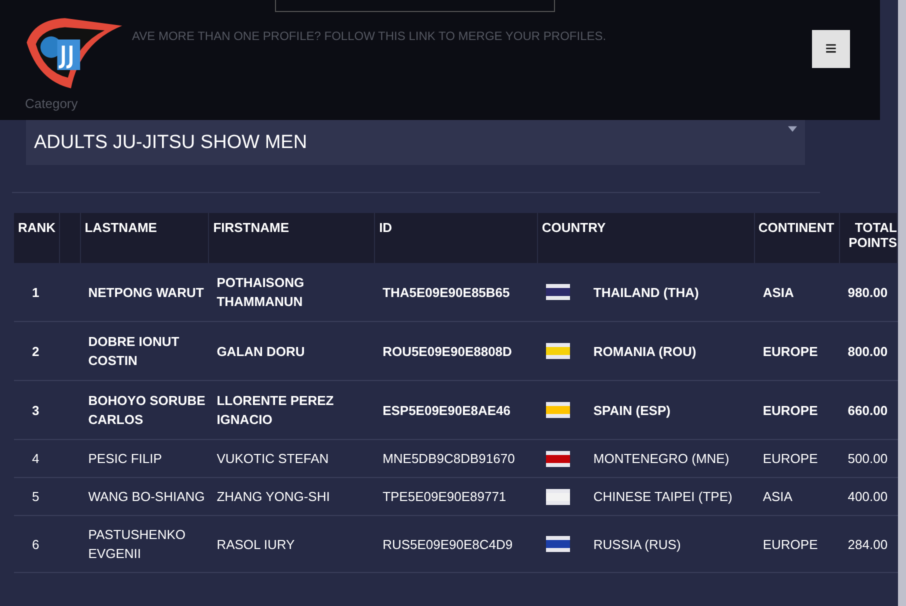 The width and height of the screenshot is (906, 606). What do you see at coordinates (272, 458) in the screenshot?
I see `firstname-cell: VUKOTIC STEFAN` at bounding box center [272, 458].